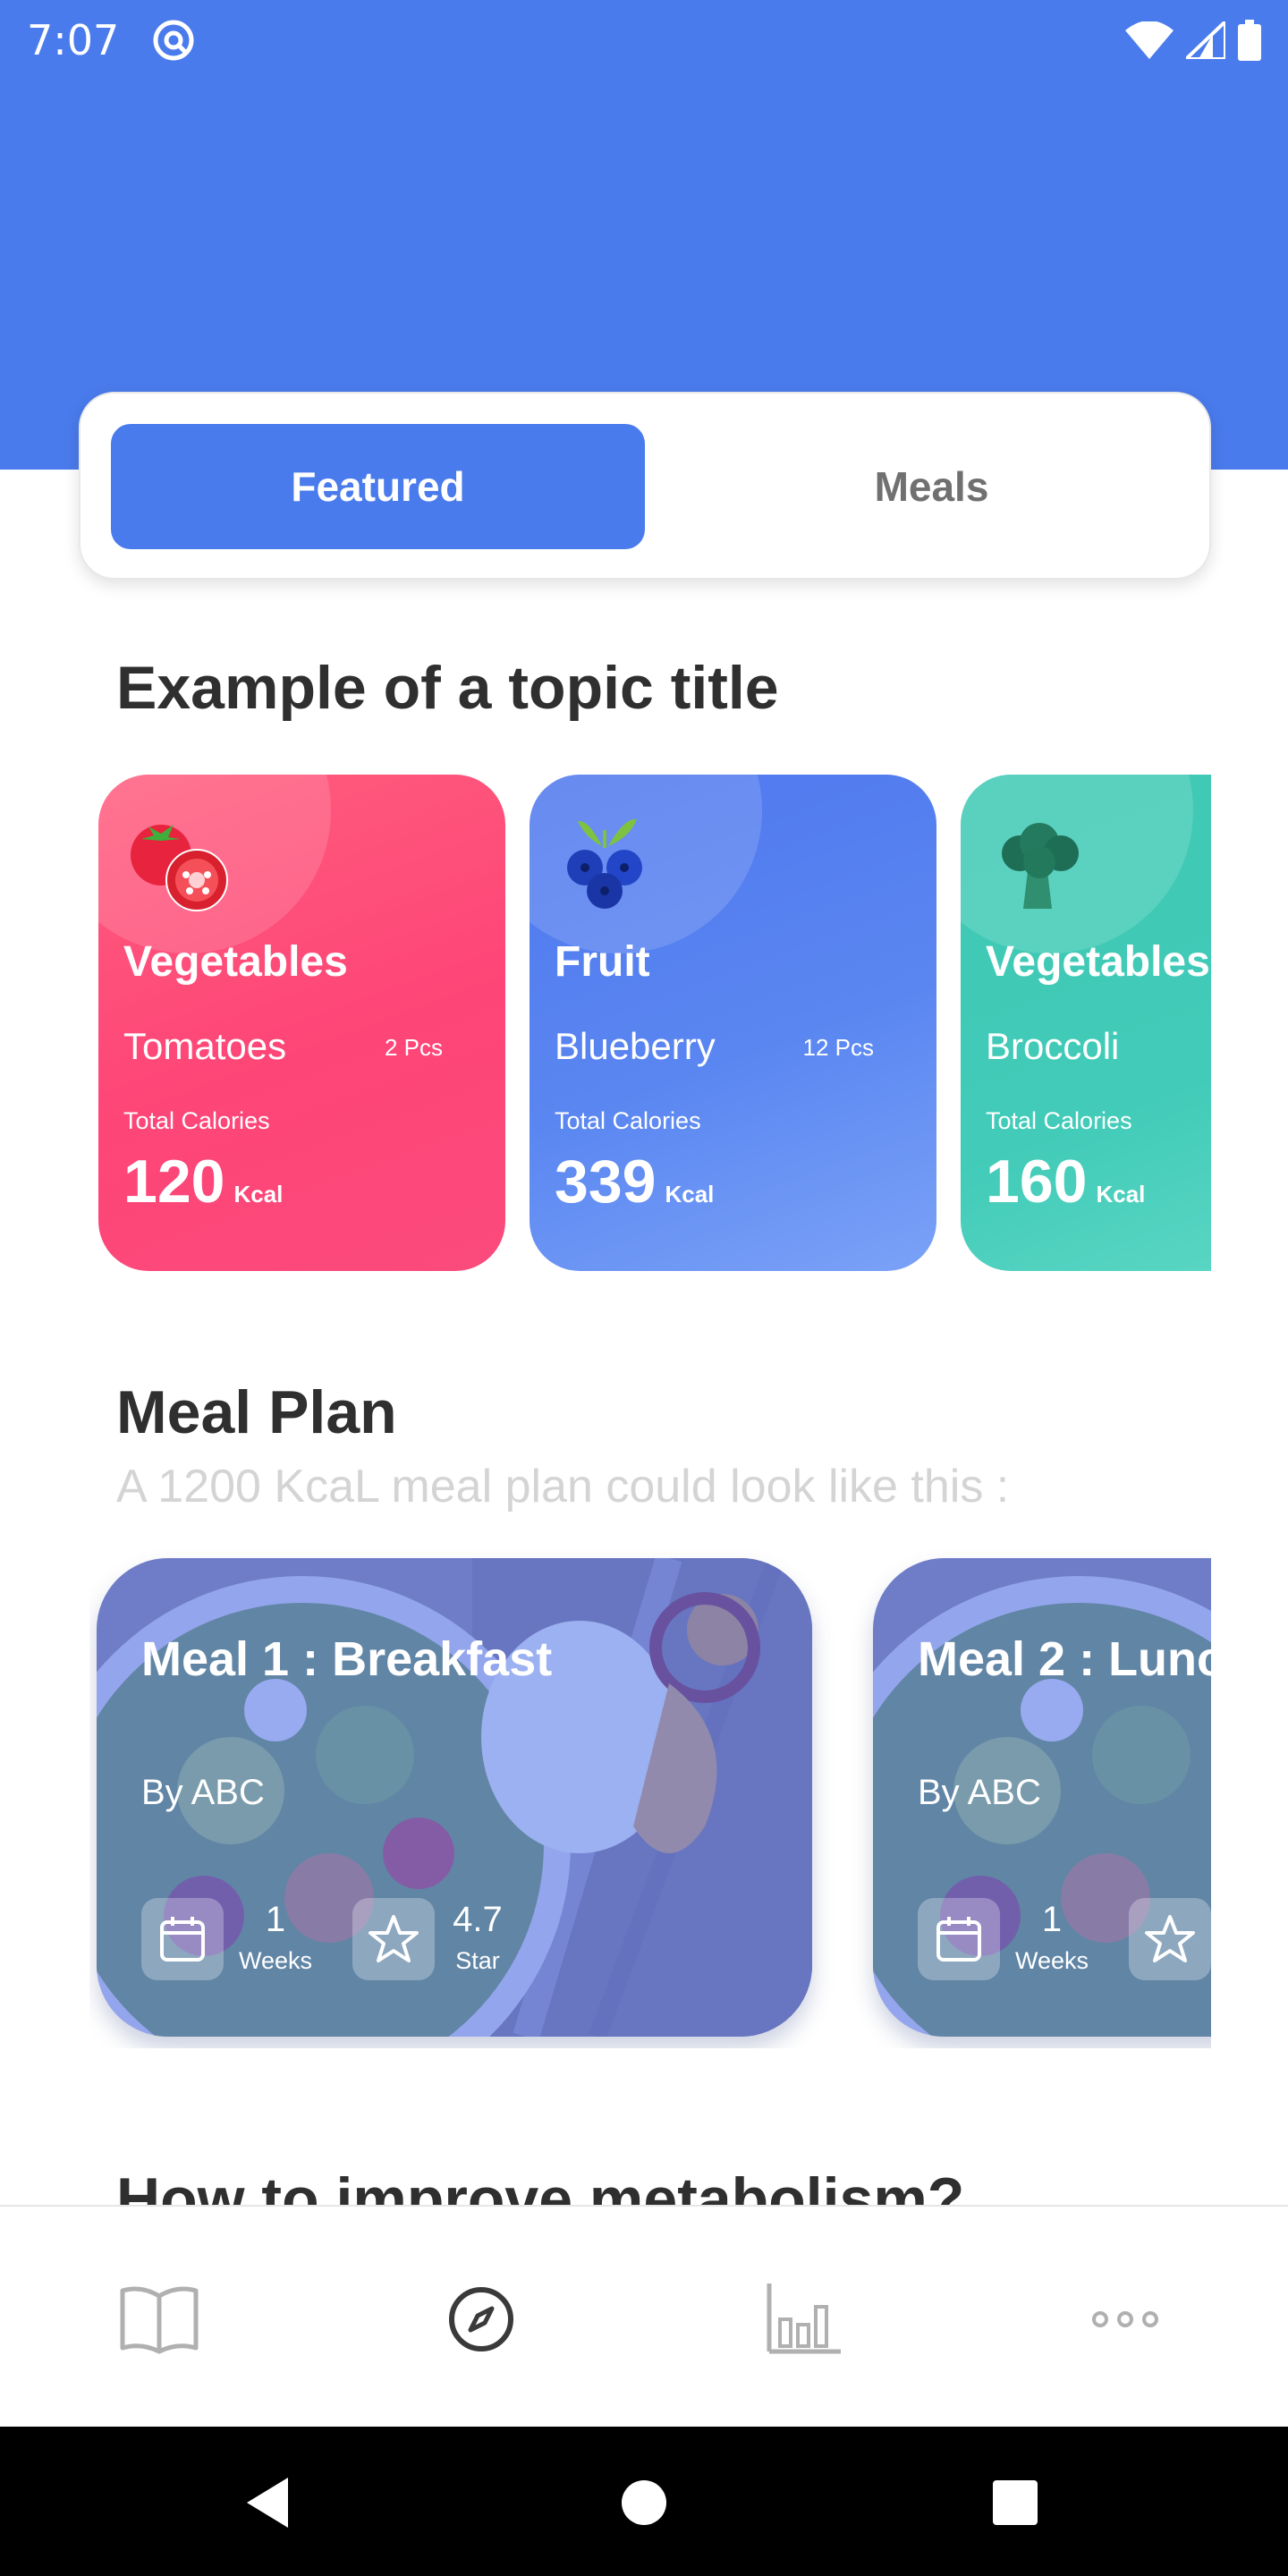 The width and height of the screenshot is (1288, 2576). I want to click on card-item: Tomatoes, so click(205, 1046).